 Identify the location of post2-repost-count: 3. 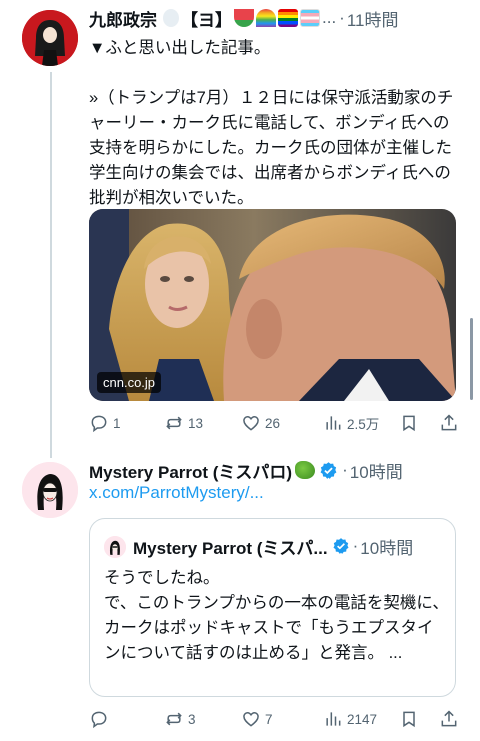
(192, 719).